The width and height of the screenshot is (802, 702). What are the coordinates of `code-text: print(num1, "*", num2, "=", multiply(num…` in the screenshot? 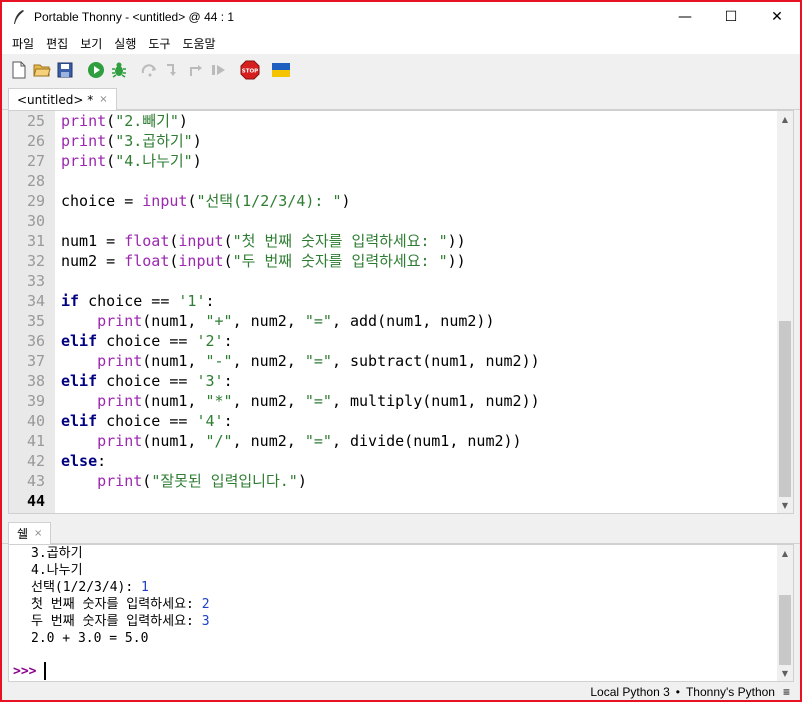 It's located at (300, 401).